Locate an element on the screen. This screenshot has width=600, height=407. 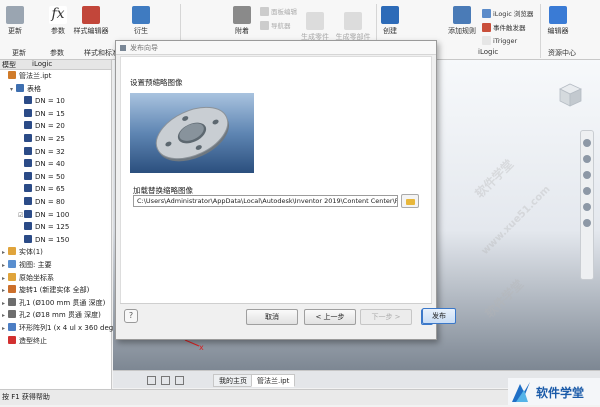
panel-edit-item: 面板编辑 is located at coordinates (278, 11).